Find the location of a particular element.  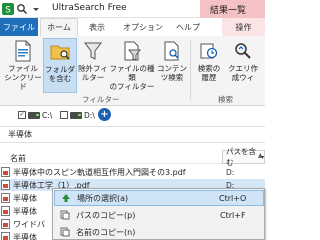

content-search-button: コンテン ツ検索 is located at coordinates (172, 60).